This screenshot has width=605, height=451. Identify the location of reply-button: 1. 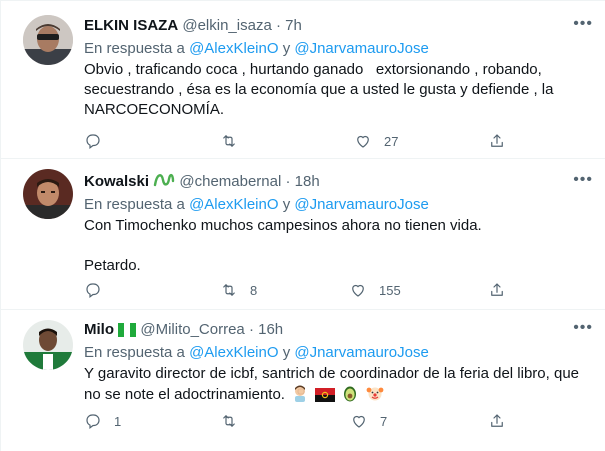
(102, 421).